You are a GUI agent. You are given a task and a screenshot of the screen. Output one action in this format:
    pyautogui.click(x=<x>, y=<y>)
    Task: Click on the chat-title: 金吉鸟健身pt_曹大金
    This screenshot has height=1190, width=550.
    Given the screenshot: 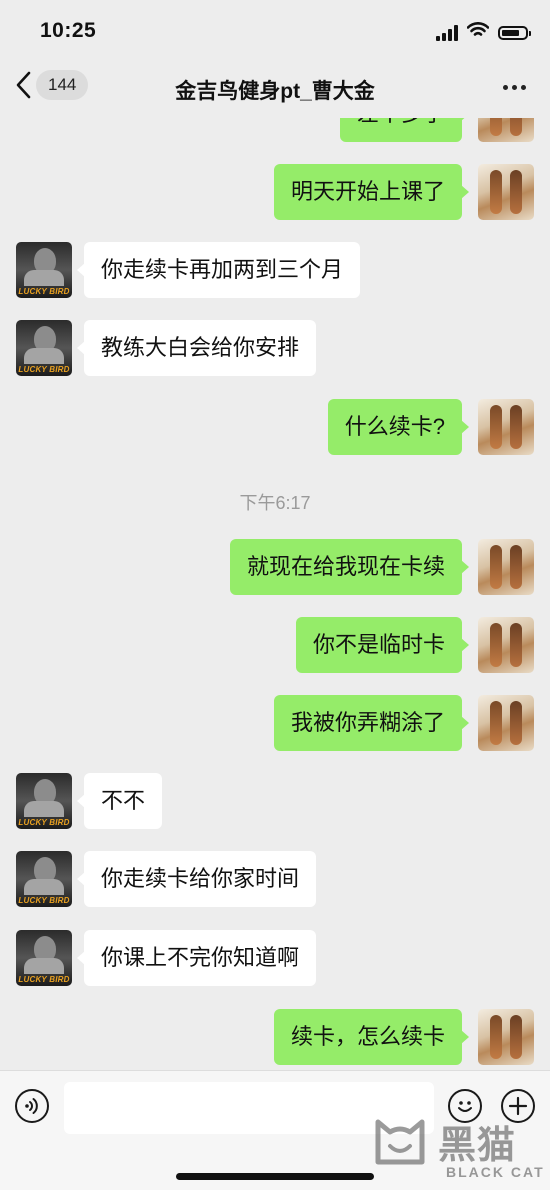 What is the action you would take?
    pyautogui.click(x=275, y=91)
    